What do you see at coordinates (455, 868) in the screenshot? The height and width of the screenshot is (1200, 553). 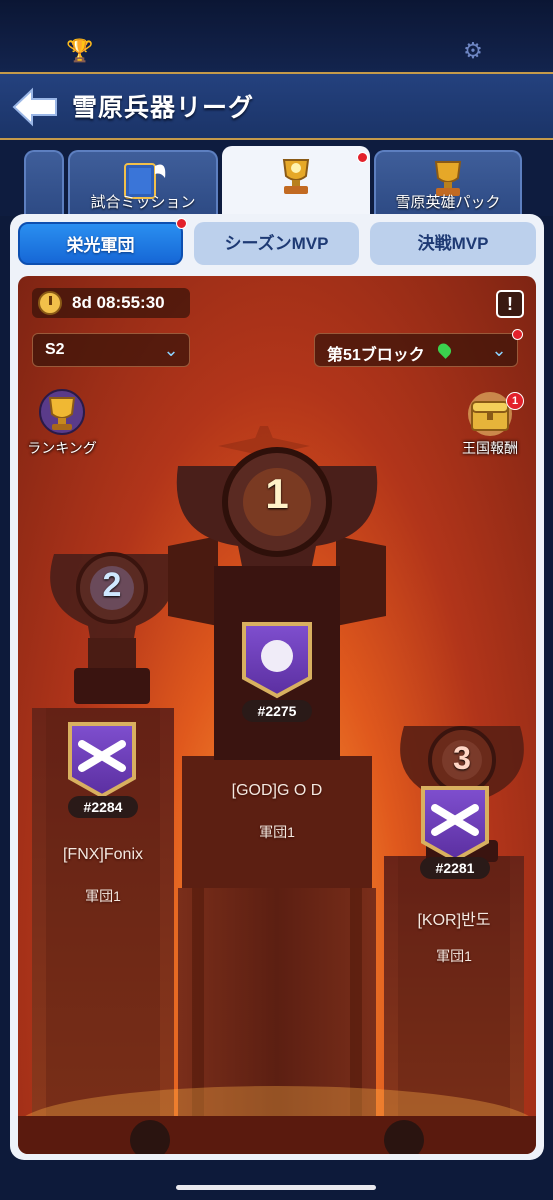 I see `alliance-tag-3rd: #2281` at bounding box center [455, 868].